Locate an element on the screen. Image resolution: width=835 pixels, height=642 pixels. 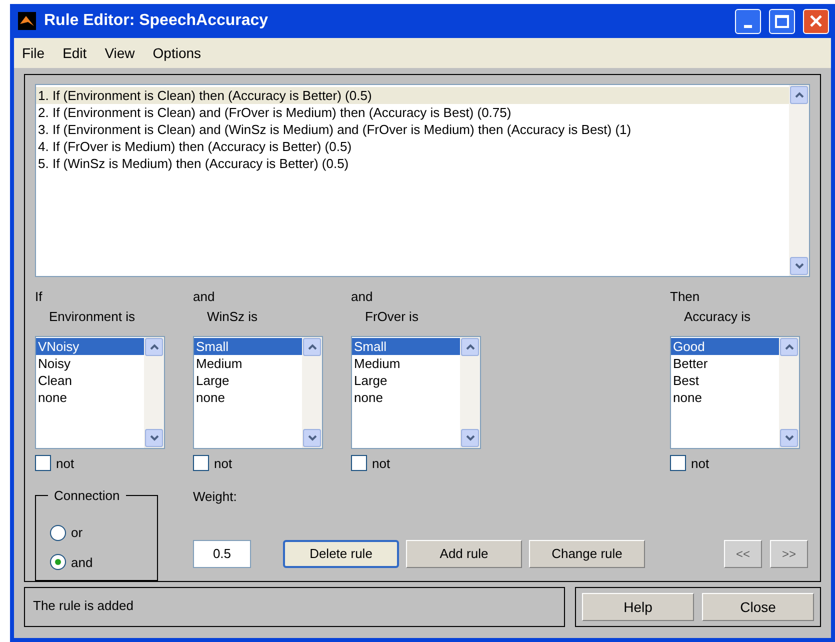
connector-label: If is located at coordinates (38, 297).